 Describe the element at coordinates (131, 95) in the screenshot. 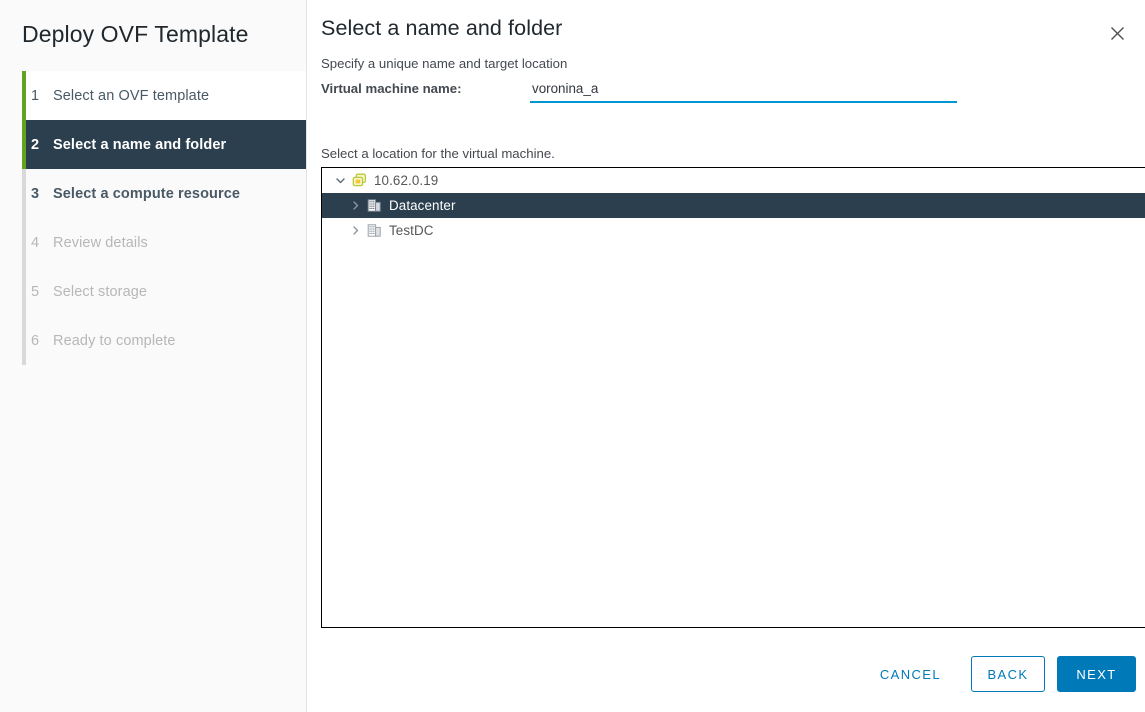

I see `step-label: Select an OVF template` at that location.